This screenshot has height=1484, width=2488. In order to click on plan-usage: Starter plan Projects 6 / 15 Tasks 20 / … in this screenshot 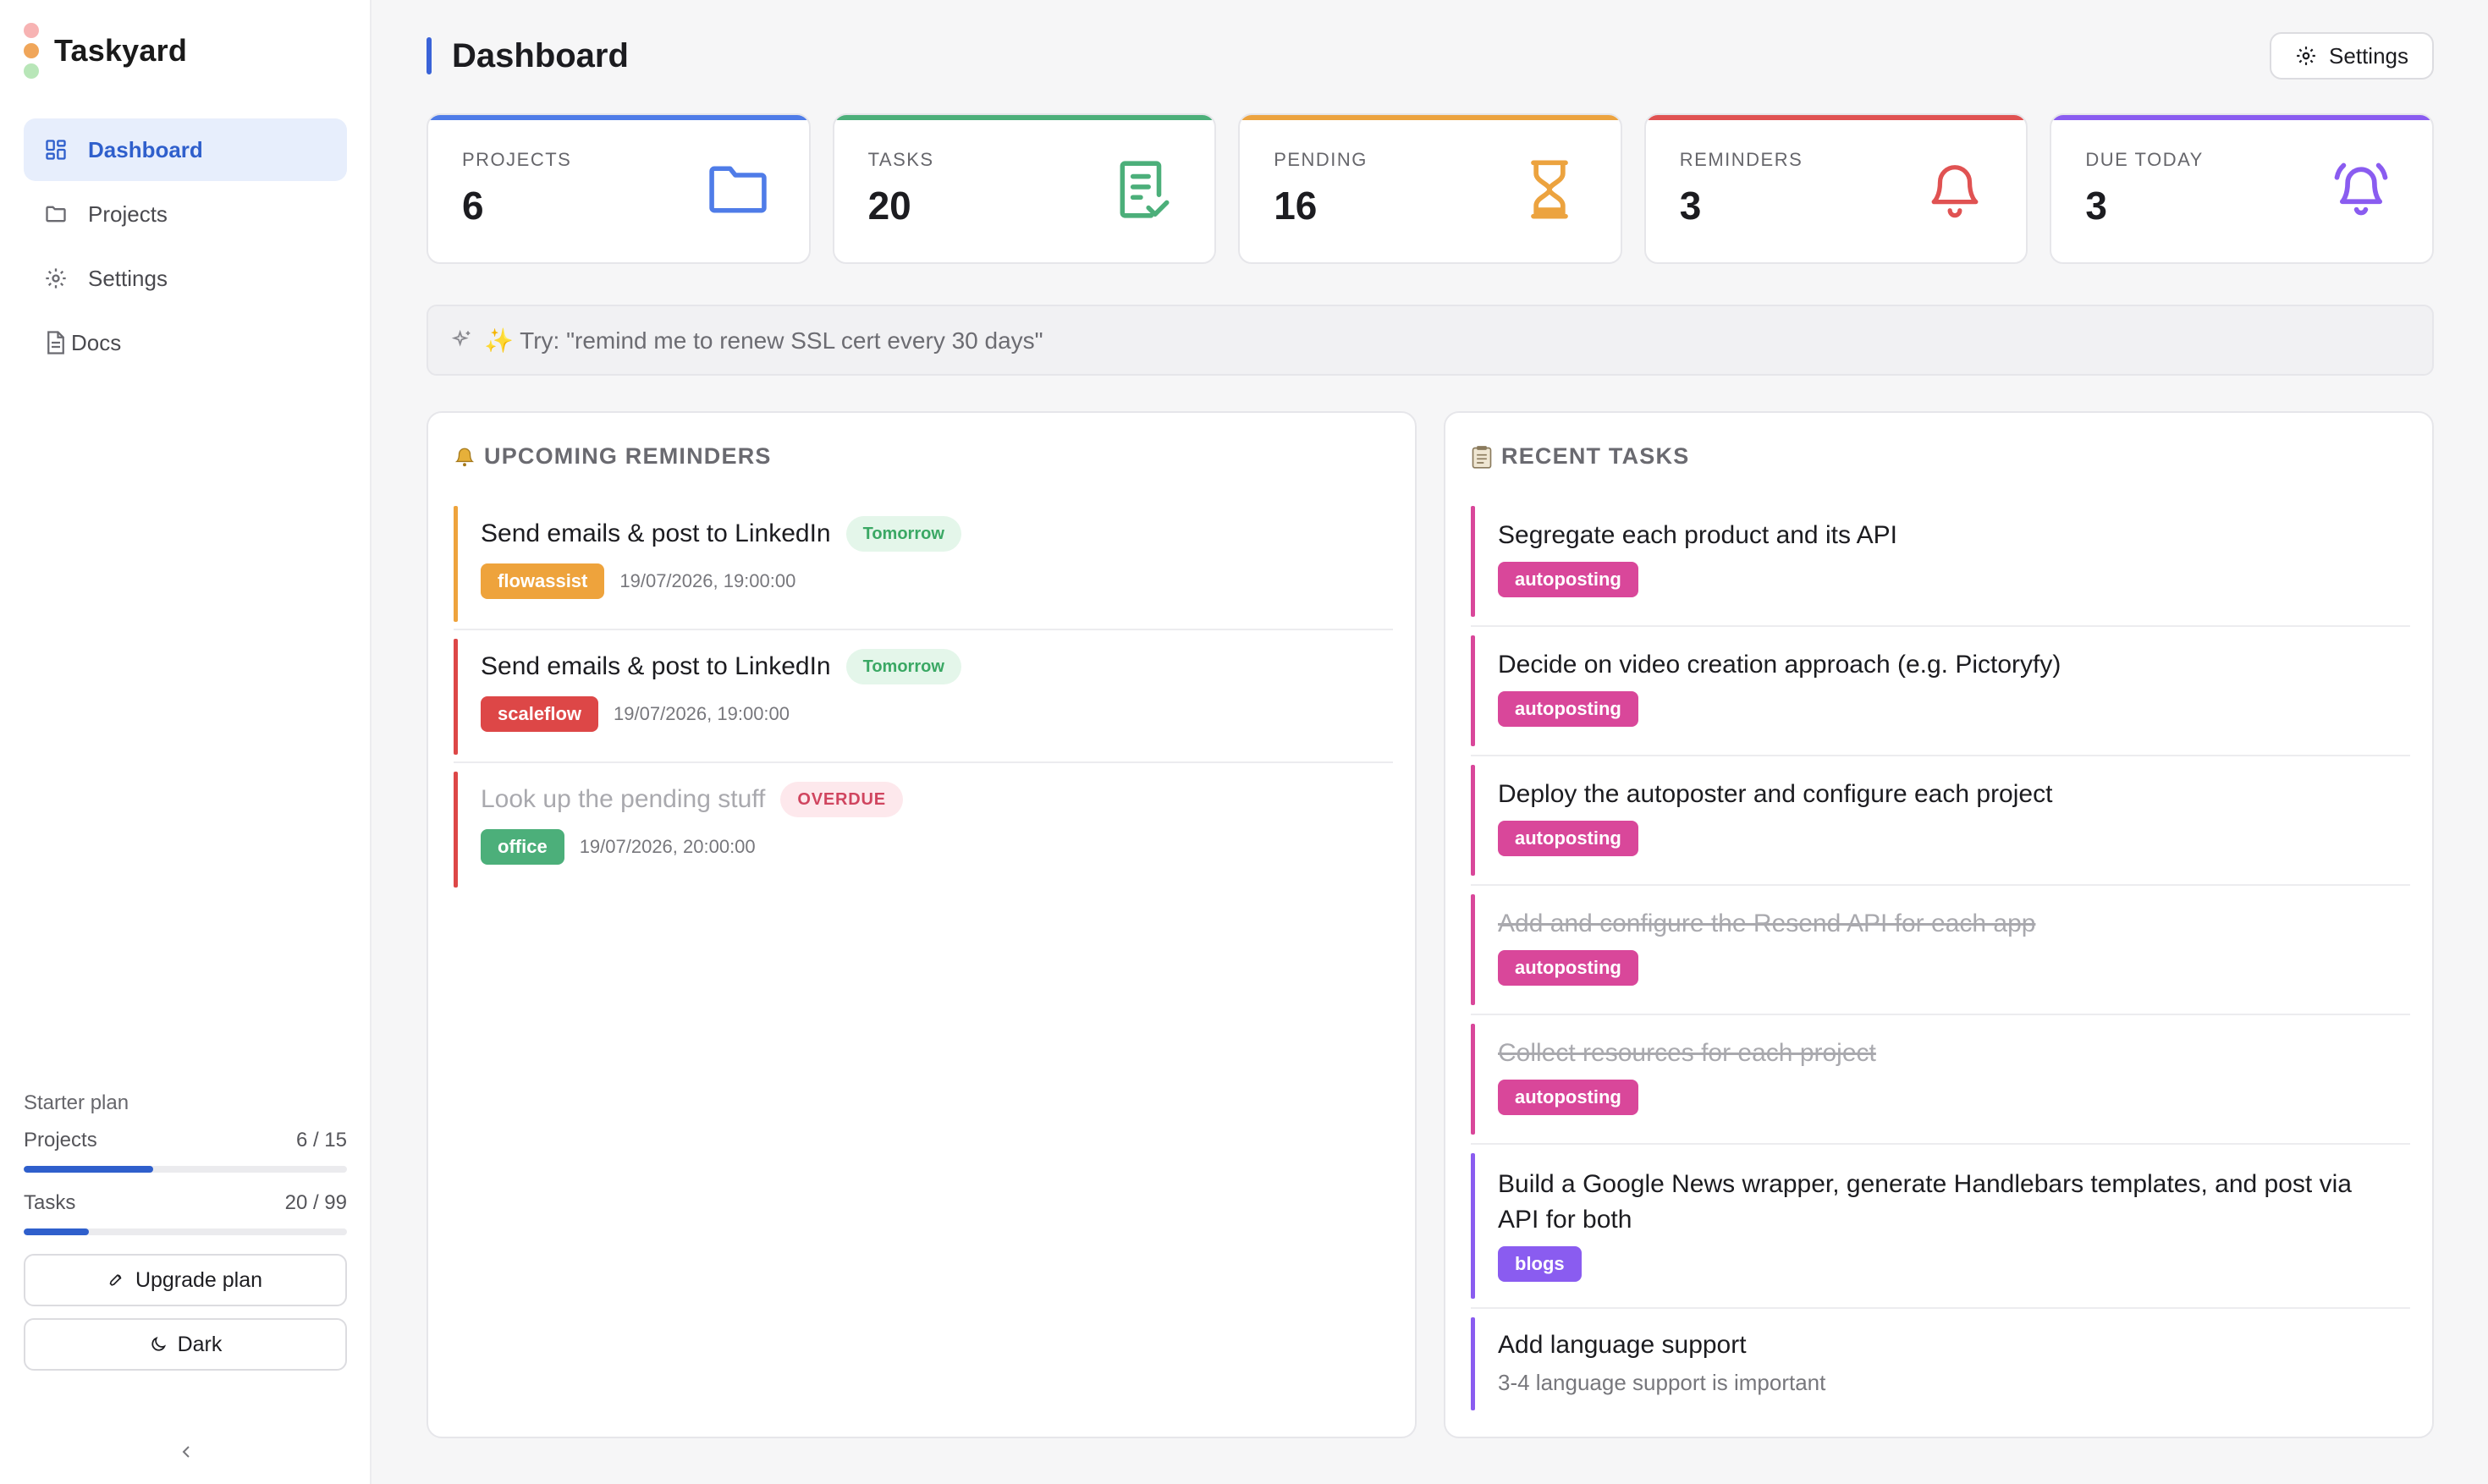, I will do `click(185, 1236)`.